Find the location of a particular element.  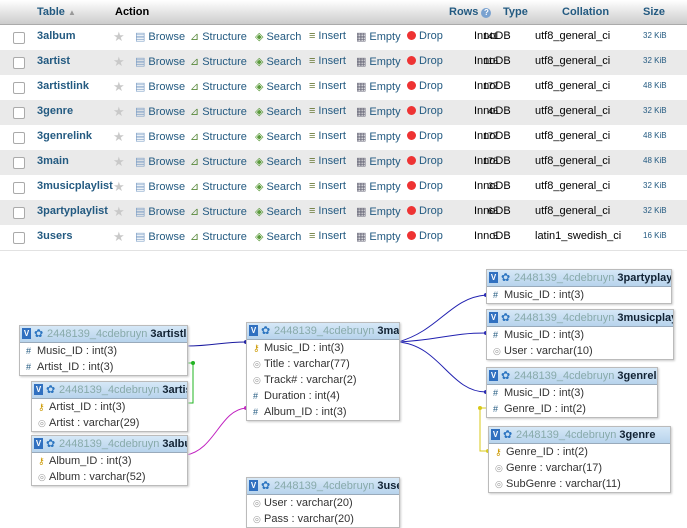

field-row: # Genre_ID : int(2) is located at coordinates (539, 409).